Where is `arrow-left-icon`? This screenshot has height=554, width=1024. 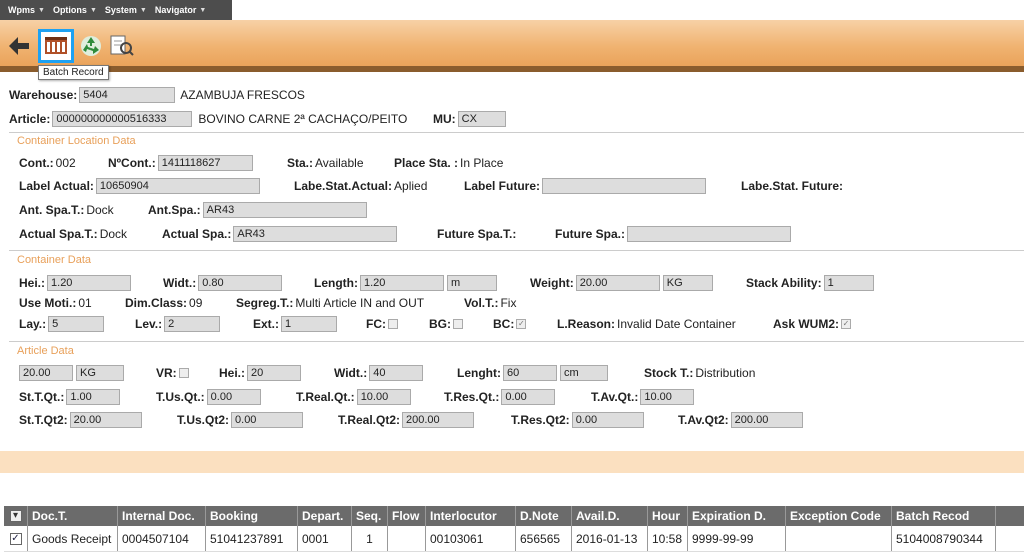
arrow-left-icon is located at coordinates (19, 46).